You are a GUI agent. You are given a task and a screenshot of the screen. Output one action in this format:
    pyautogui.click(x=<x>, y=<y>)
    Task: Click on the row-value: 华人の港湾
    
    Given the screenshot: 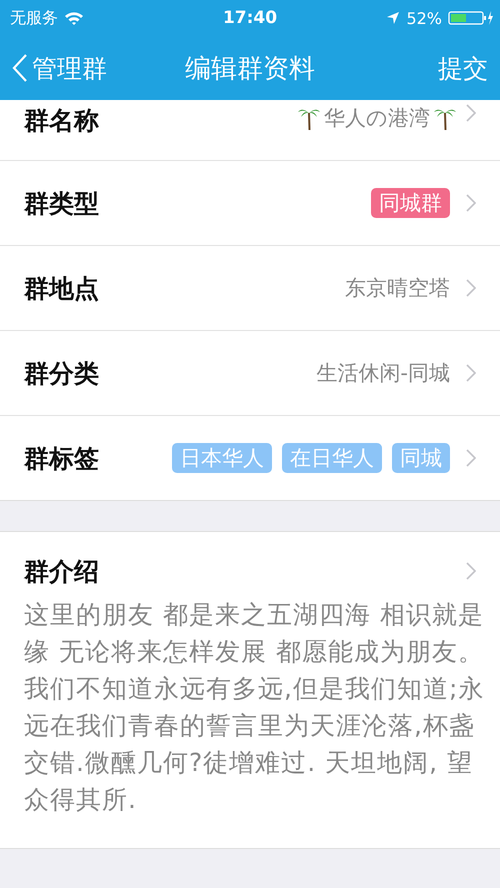 What is the action you would take?
    pyautogui.click(x=377, y=118)
    